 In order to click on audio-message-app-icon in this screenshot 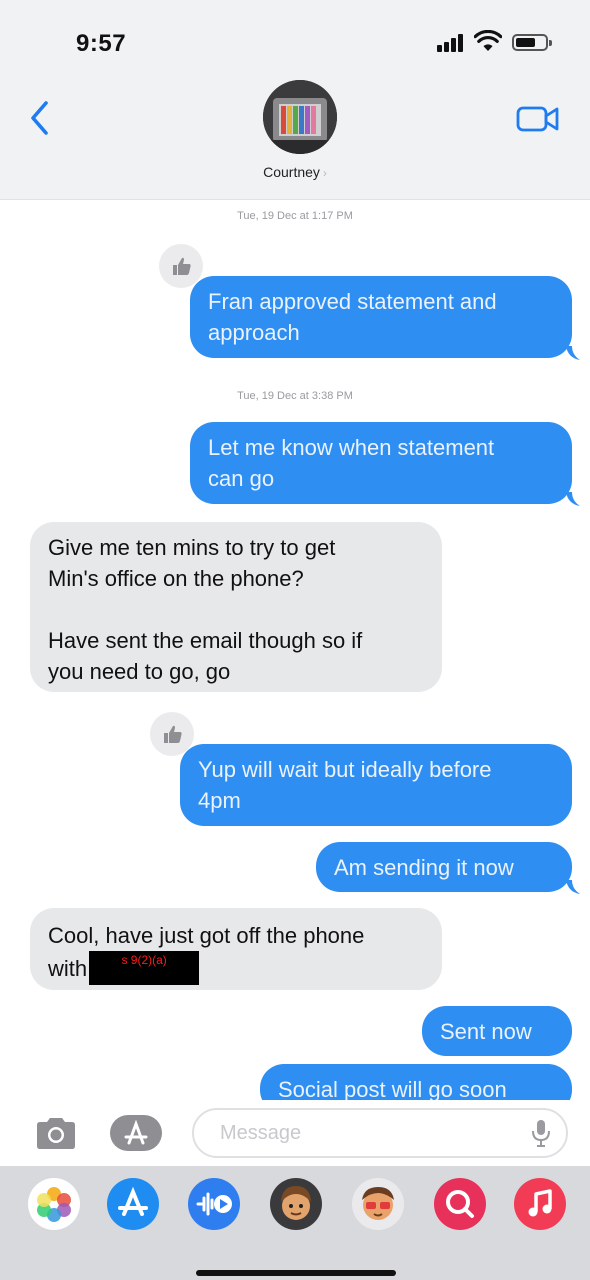, I will do `click(214, 1204)`.